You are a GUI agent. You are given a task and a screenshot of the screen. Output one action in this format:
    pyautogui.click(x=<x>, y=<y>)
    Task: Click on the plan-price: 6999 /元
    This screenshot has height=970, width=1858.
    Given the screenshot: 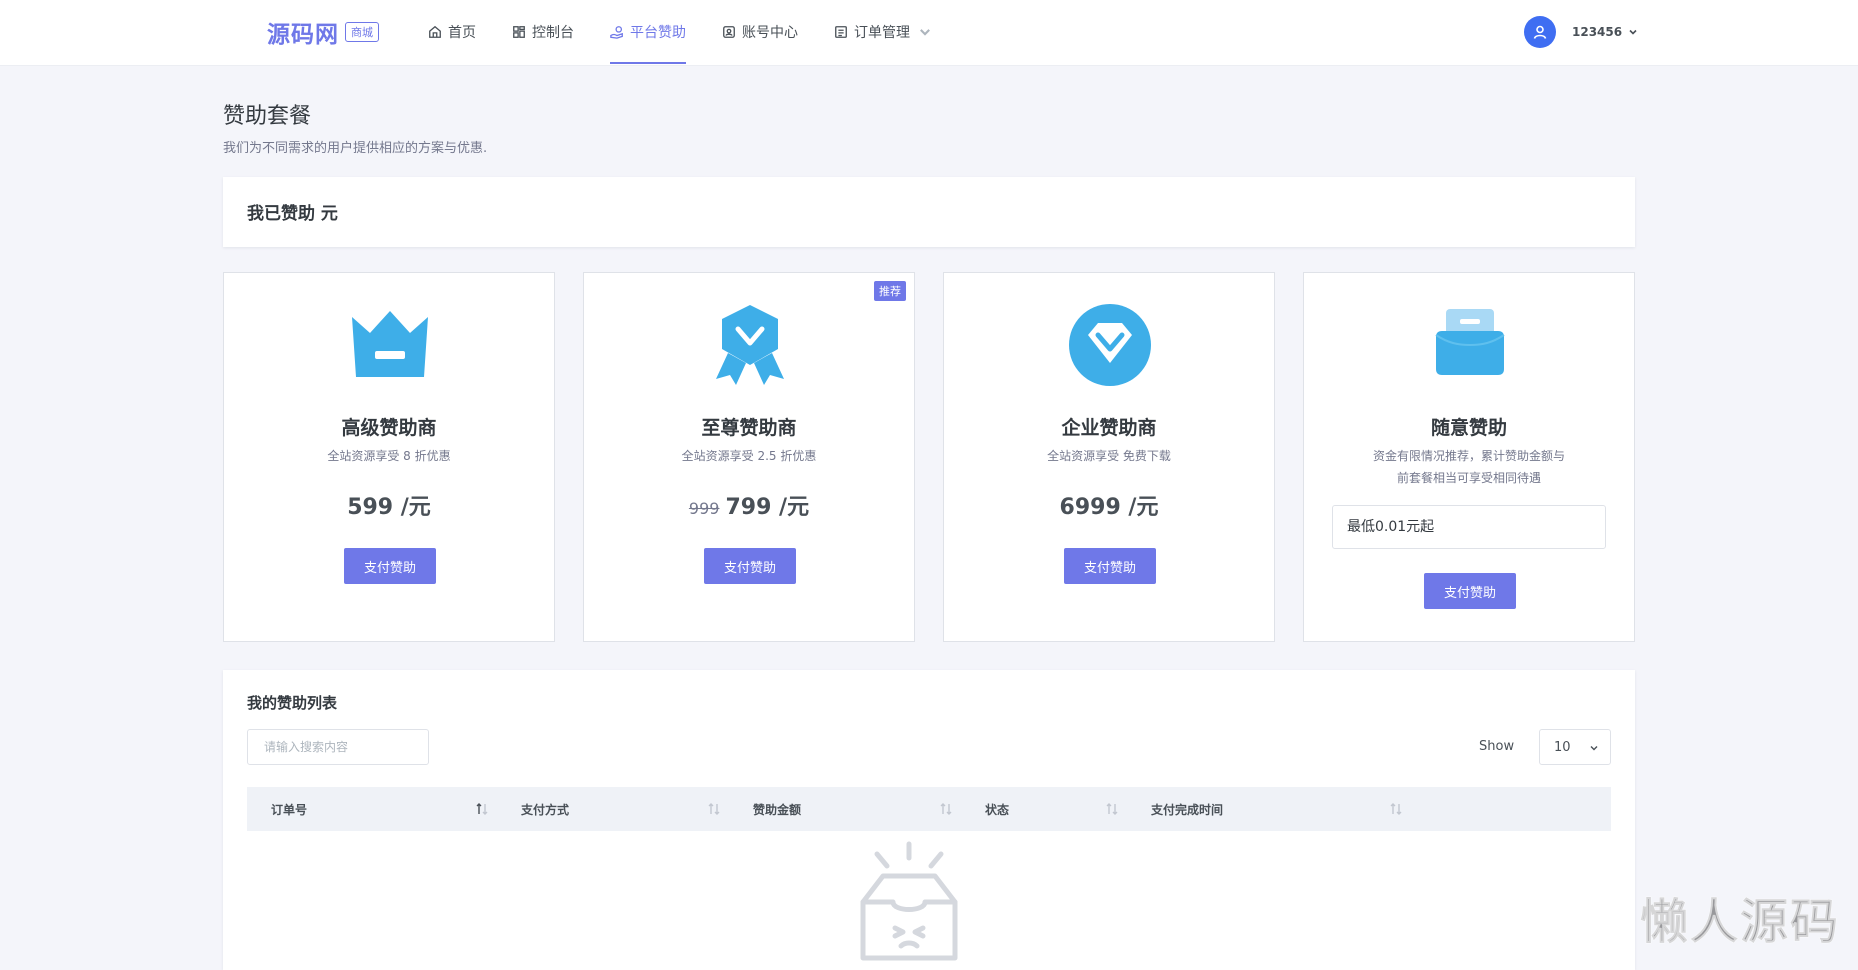 What is the action you would take?
    pyautogui.click(x=1109, y=505)
    